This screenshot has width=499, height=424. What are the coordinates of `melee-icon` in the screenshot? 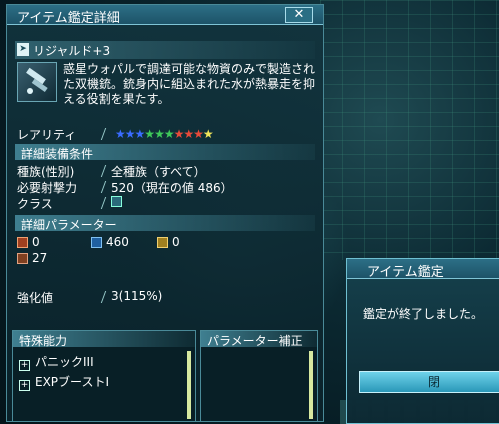 It's located at (22, 242).